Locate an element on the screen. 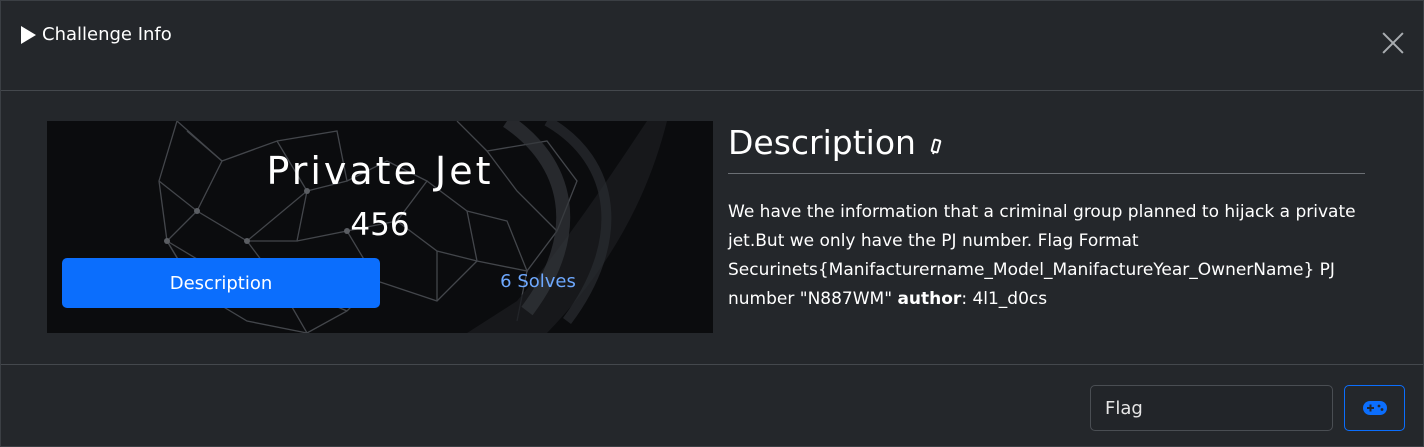  challenge-points: 456 is located at coordinates (380, 225).